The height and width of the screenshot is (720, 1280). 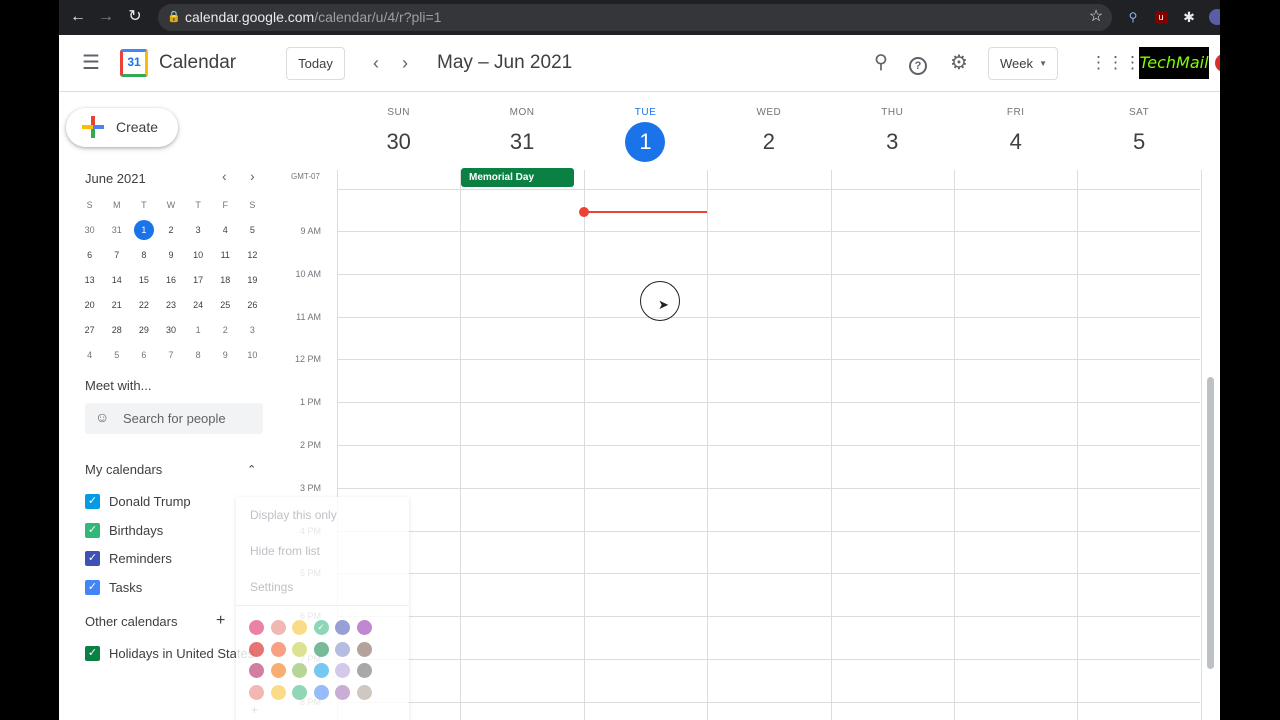 I want to click on mini-day: 22, so click(x=143, y=305).